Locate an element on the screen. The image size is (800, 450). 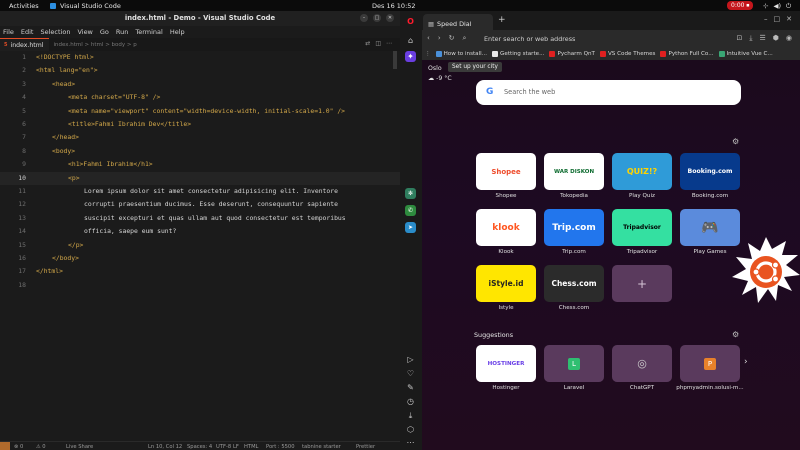
menu-help: Help is located at coordinates (177, 32).